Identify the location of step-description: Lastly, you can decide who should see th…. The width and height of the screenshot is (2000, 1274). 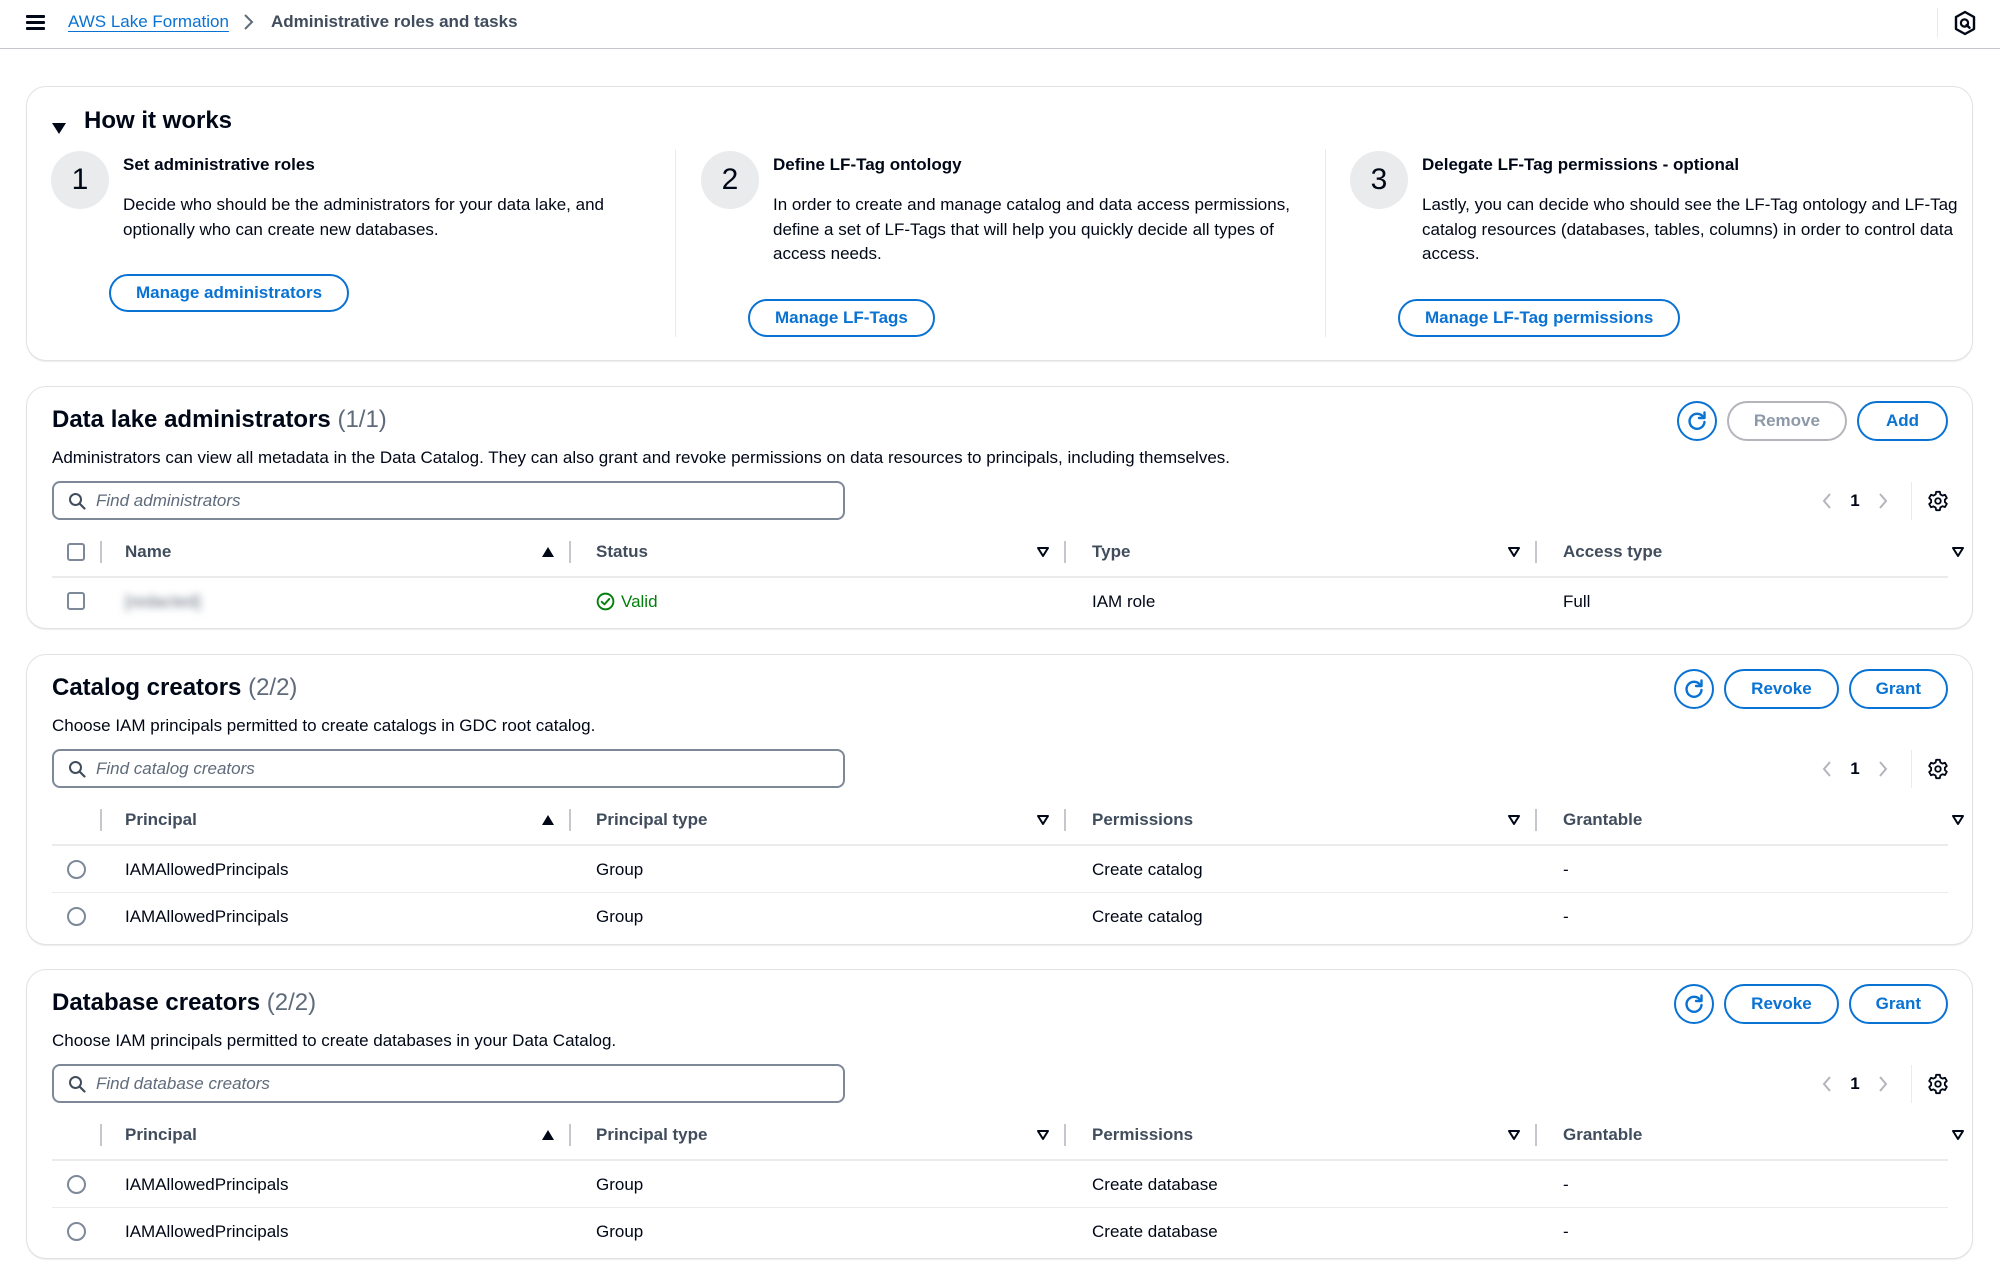
(1690, 229).